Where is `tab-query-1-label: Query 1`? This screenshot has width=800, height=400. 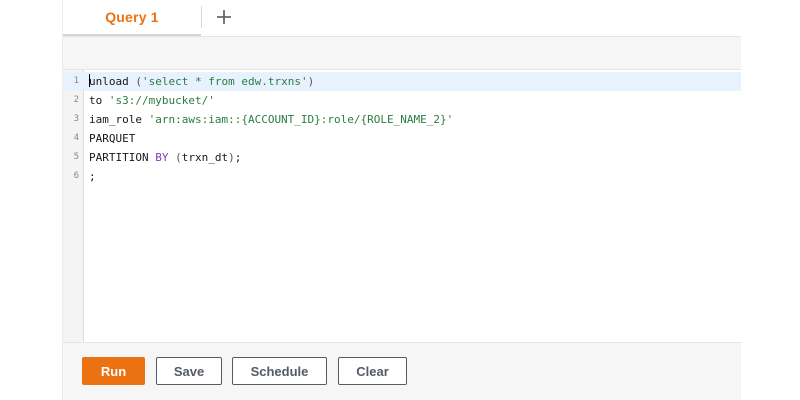
tab-query-1-label: Query 1 is located at coordinates (132, 17).